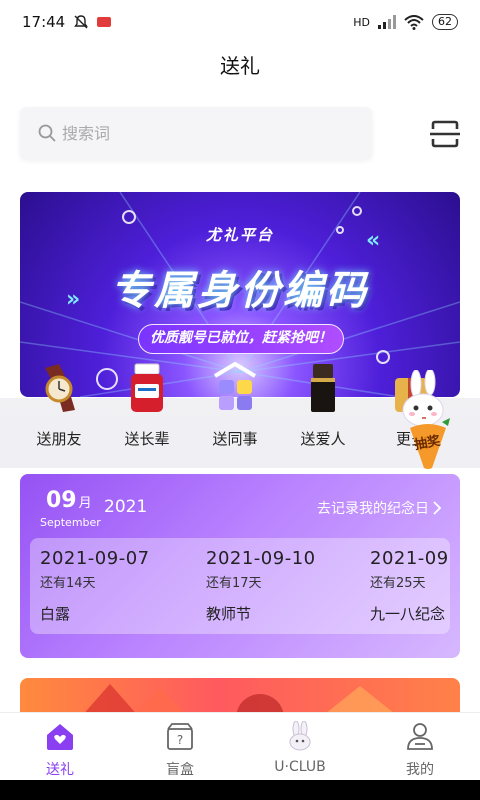  What do you see at coordinates (61, 500) in the screenshot?
I see `month-number: 09` at bounding box center [61, 500].